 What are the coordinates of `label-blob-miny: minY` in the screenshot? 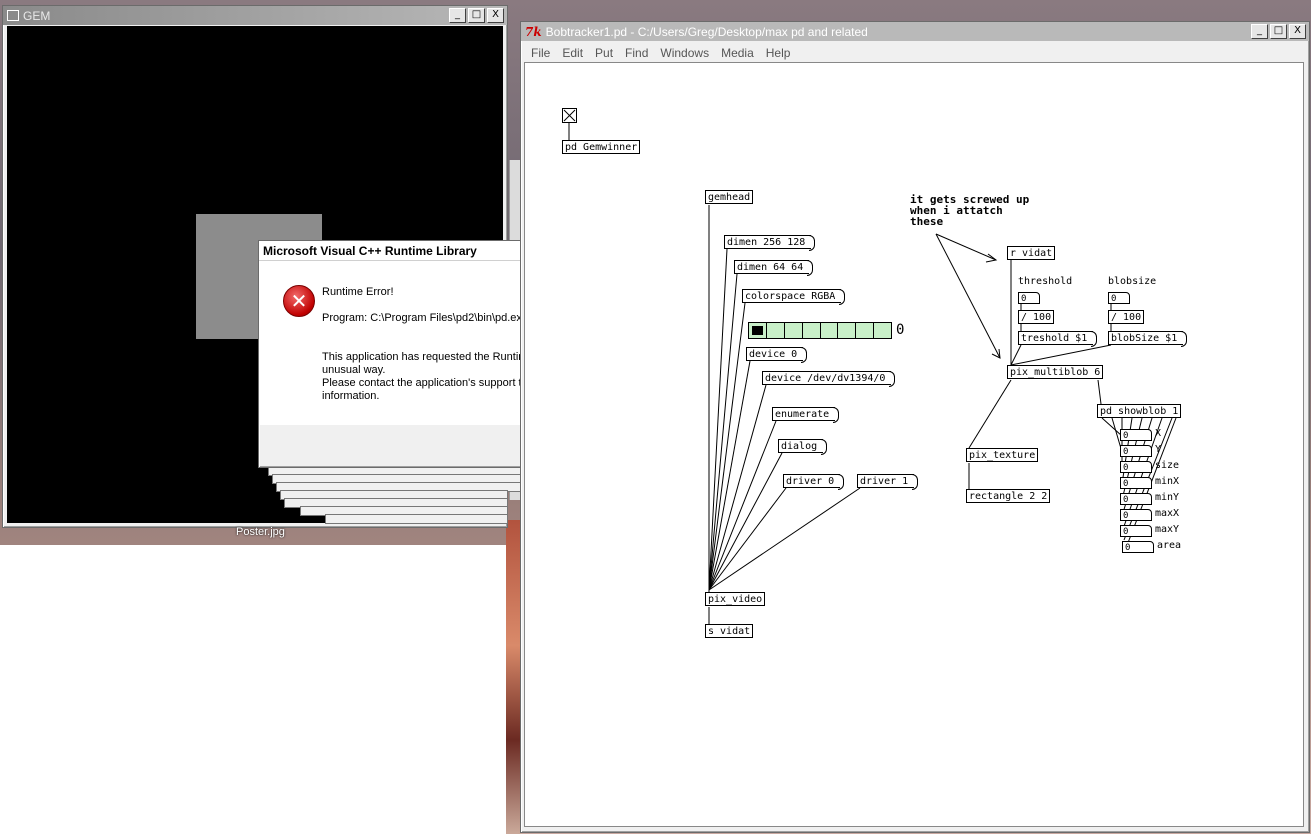 It's located at (1167, 497).